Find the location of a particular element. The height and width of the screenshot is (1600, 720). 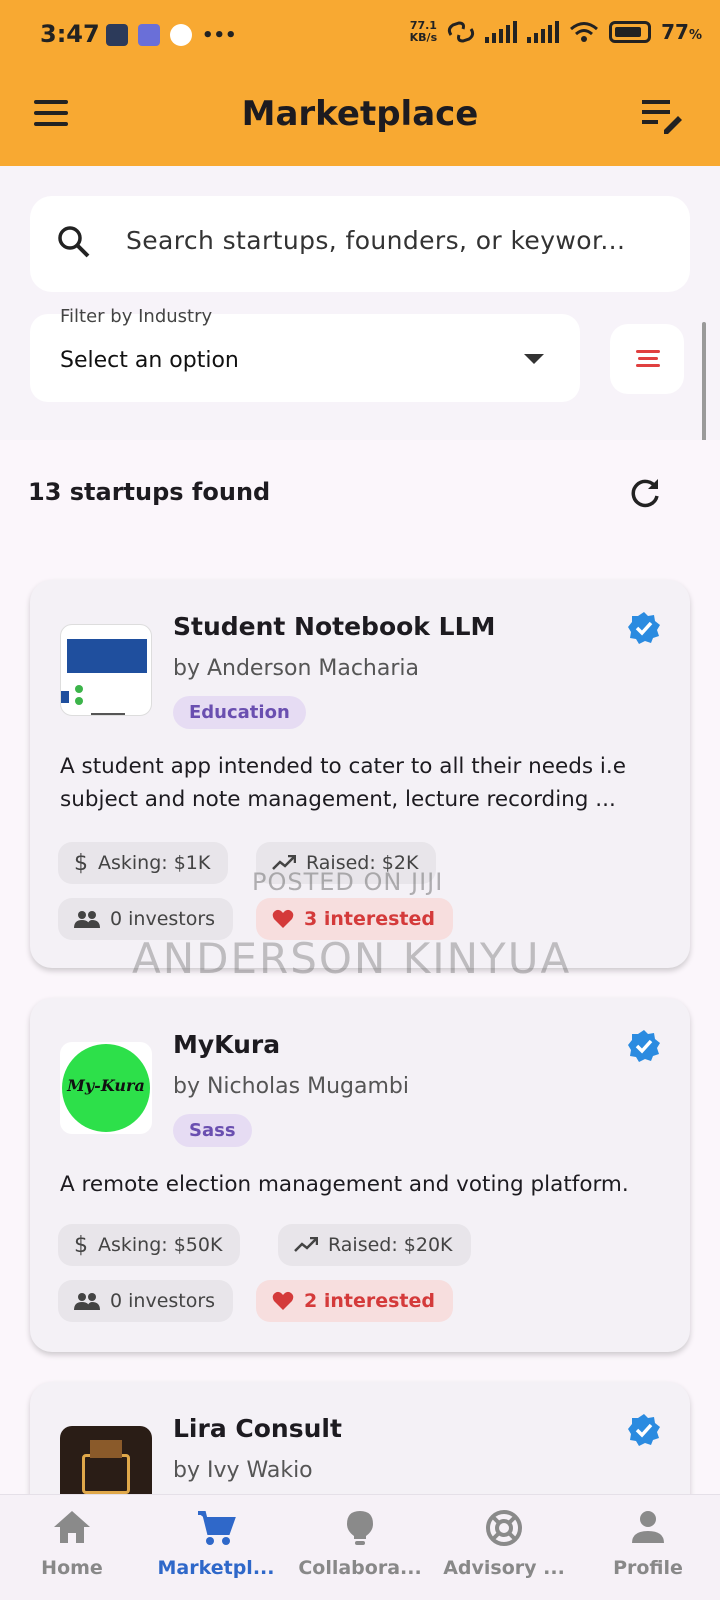

results-count: 13 startups found is located at coordinates (149, 492).